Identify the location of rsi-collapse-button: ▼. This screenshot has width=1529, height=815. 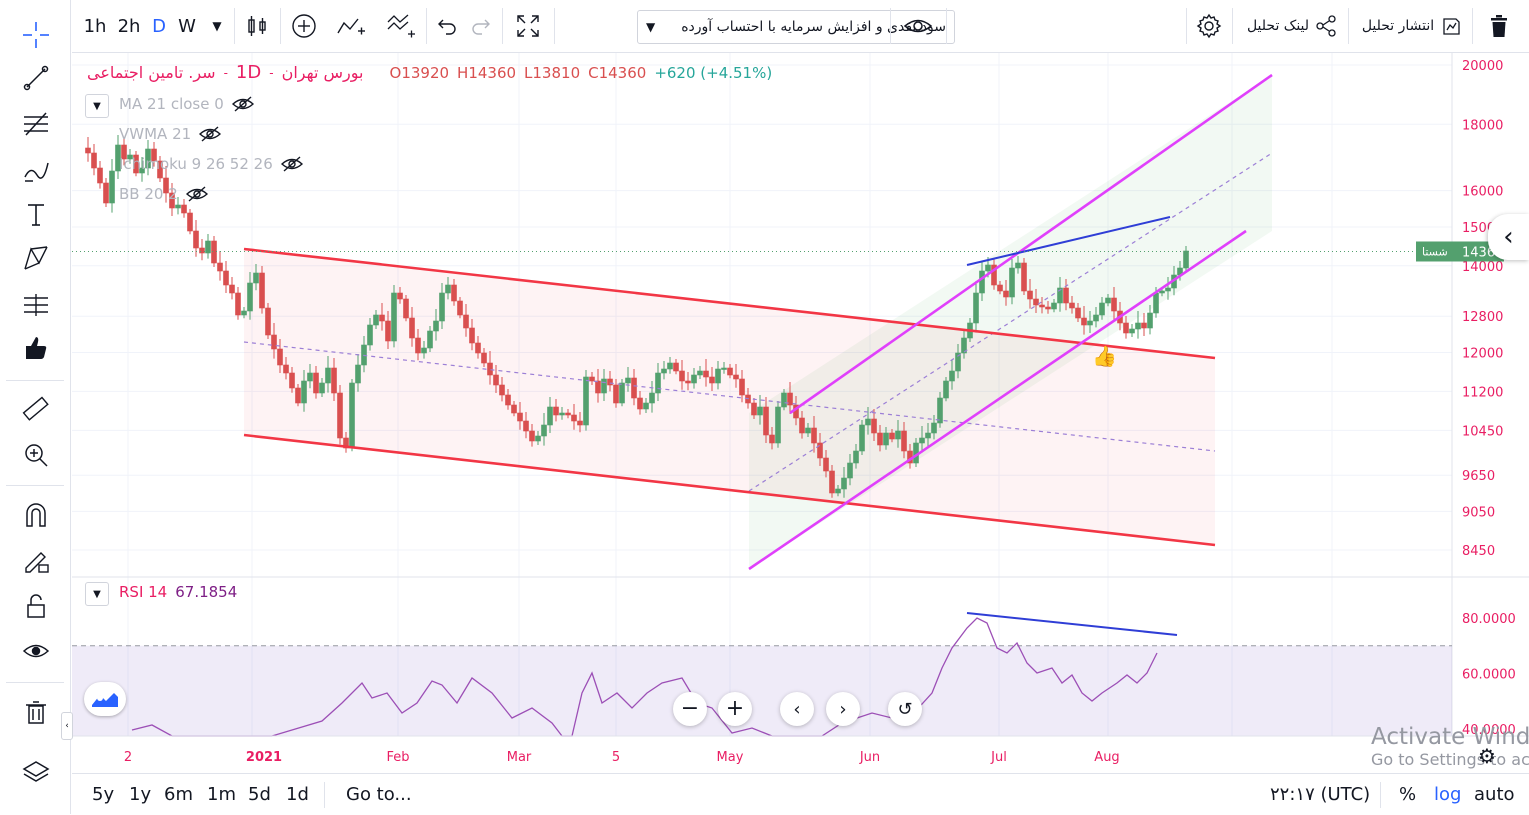
(97, 594).